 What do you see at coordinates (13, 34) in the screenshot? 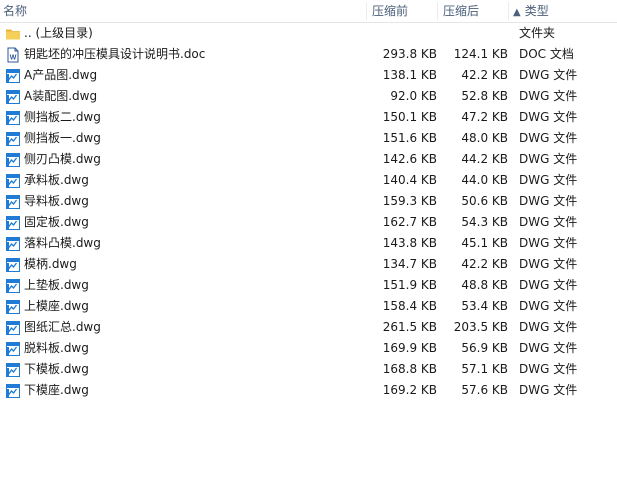
I see `folder-icon` at bounding box center [13, 34].